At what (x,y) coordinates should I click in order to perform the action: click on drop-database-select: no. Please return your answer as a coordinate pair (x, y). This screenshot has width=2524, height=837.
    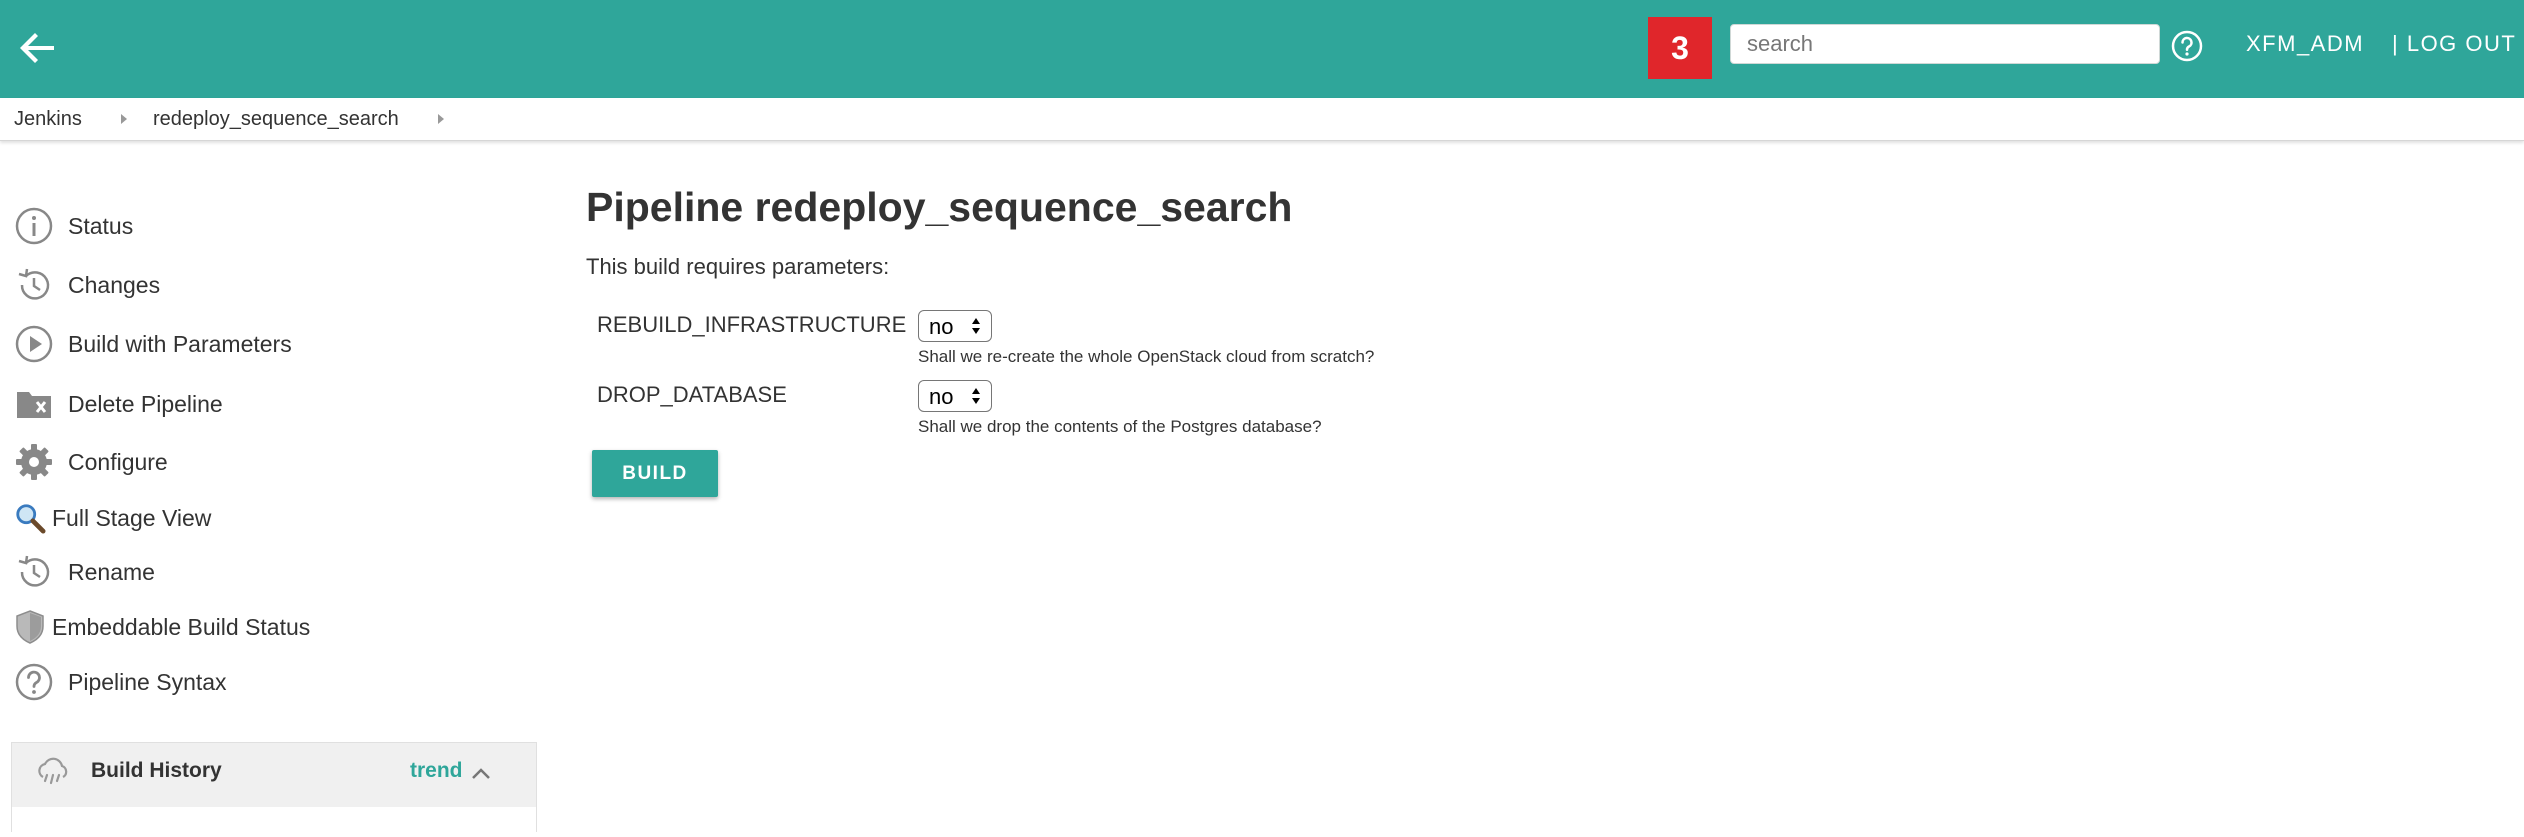
    Looking at the image, I should click on (955, 396).